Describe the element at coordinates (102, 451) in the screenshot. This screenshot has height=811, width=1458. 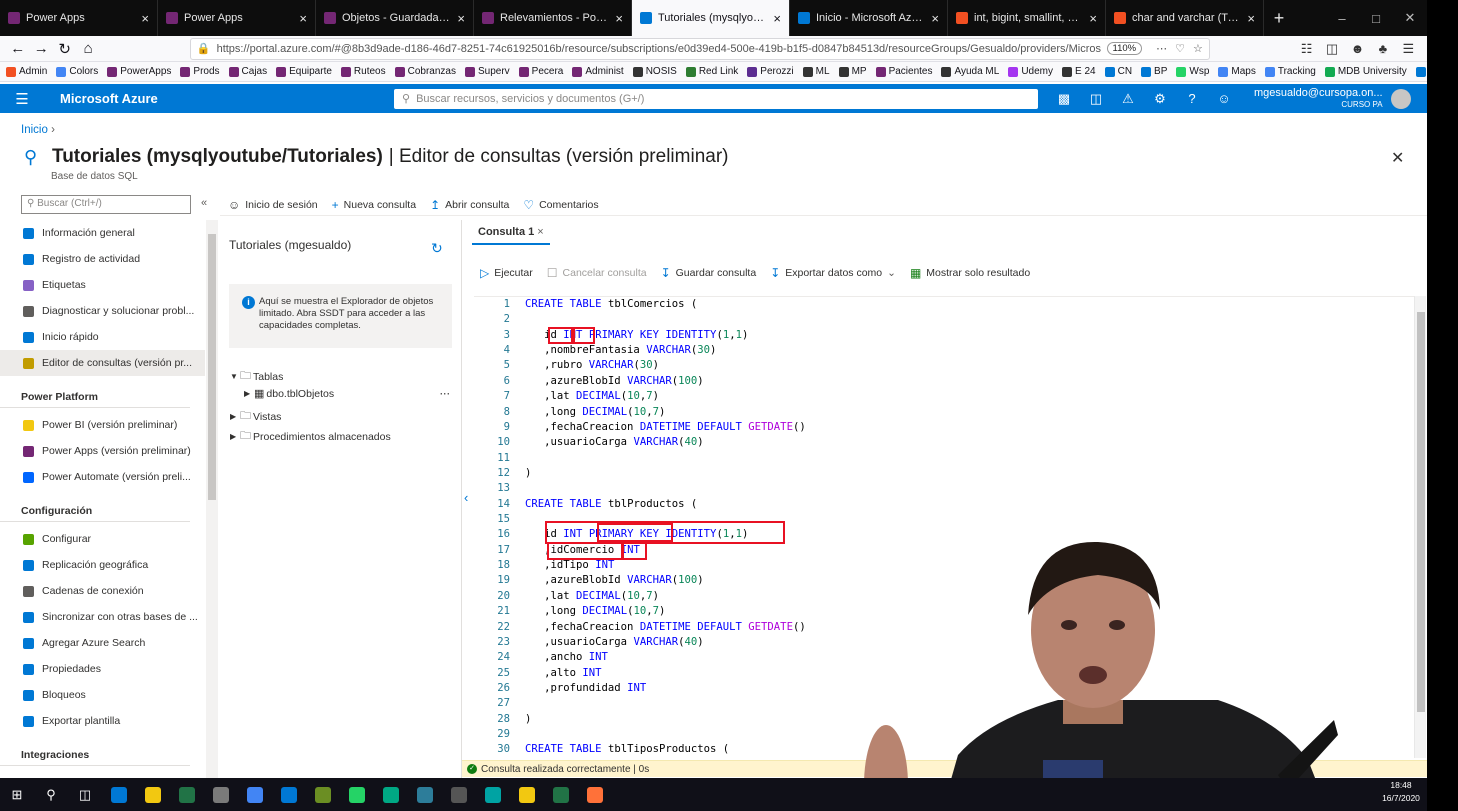
I see `menu-item: Power Apps (versión preliminar)` at that location.